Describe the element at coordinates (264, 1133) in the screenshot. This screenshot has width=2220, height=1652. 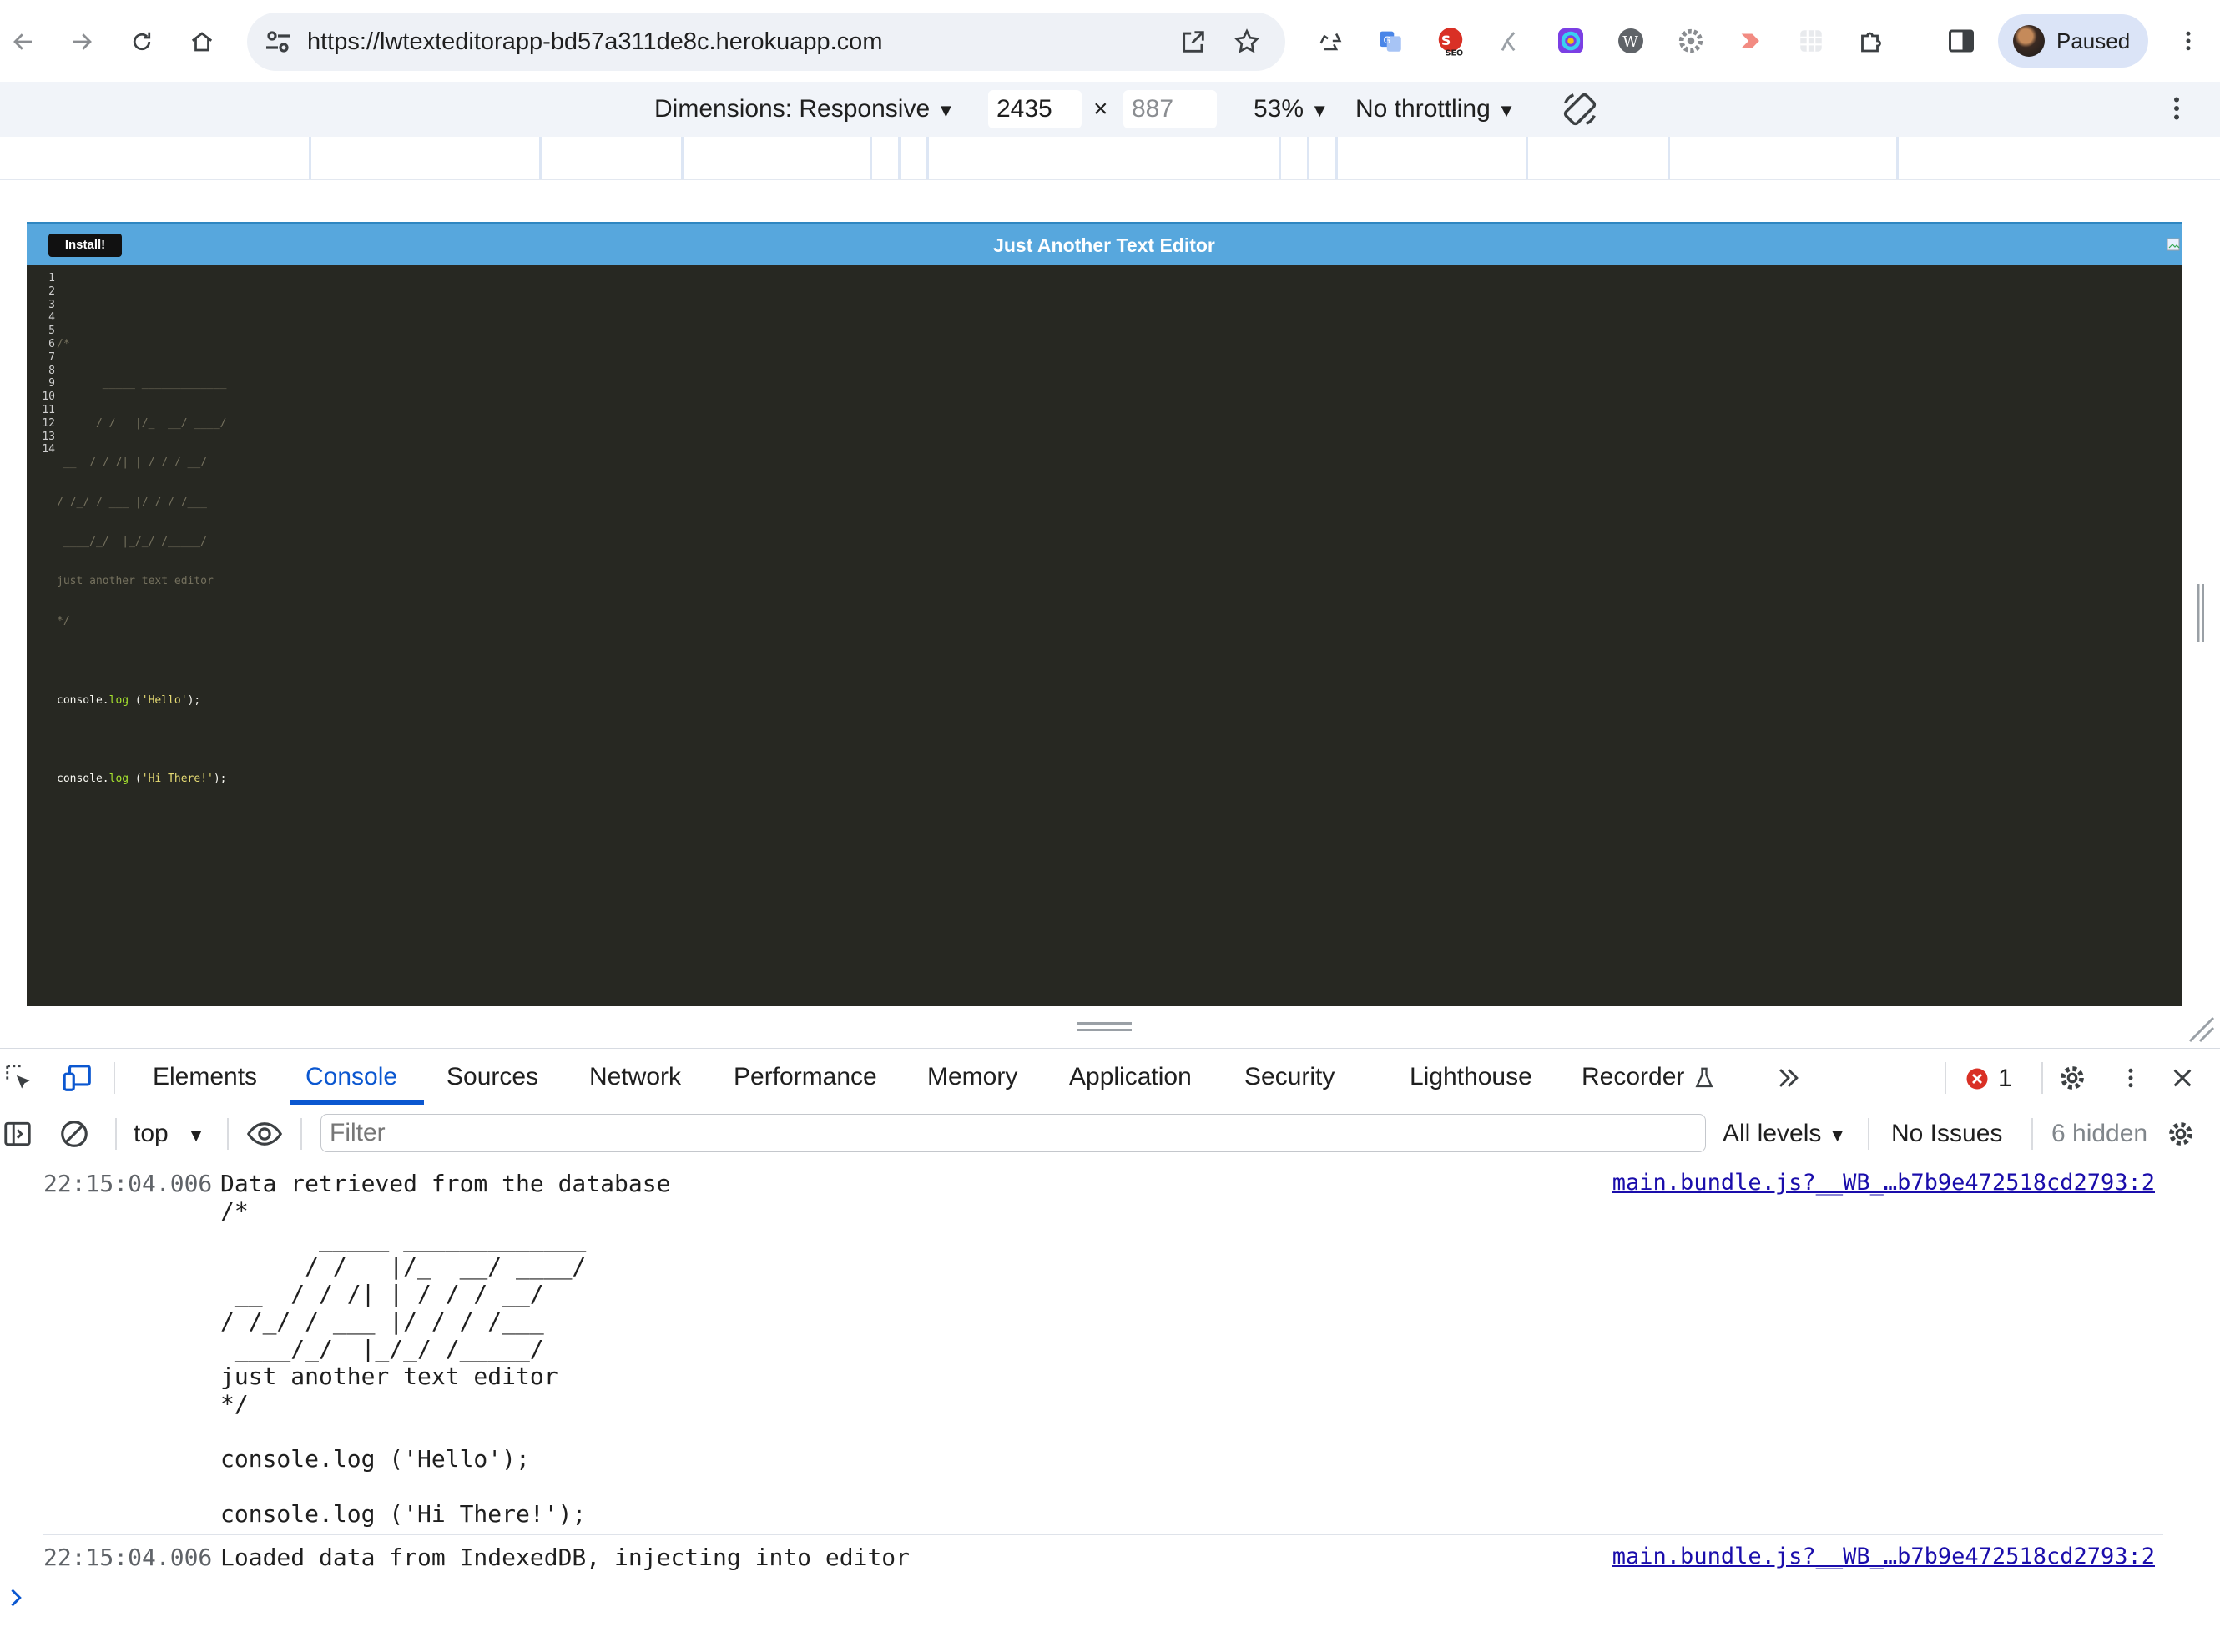
I see `live-expression-eye-icon` at that location.